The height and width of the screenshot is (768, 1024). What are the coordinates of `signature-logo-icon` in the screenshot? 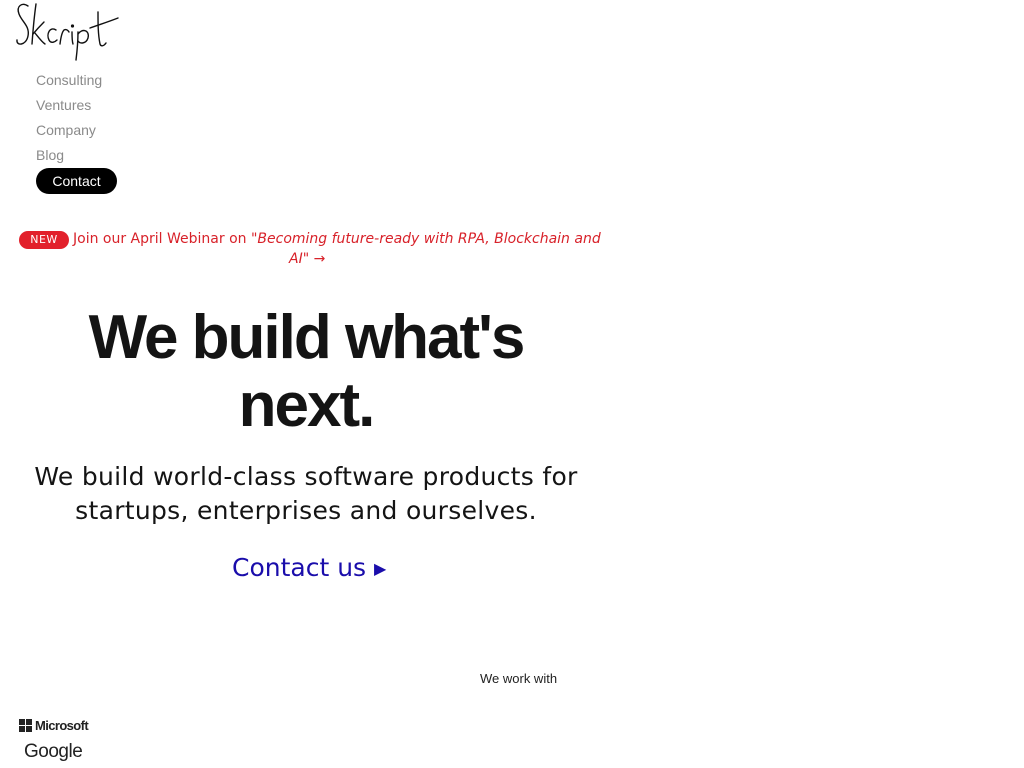 It's located at (67, 32).